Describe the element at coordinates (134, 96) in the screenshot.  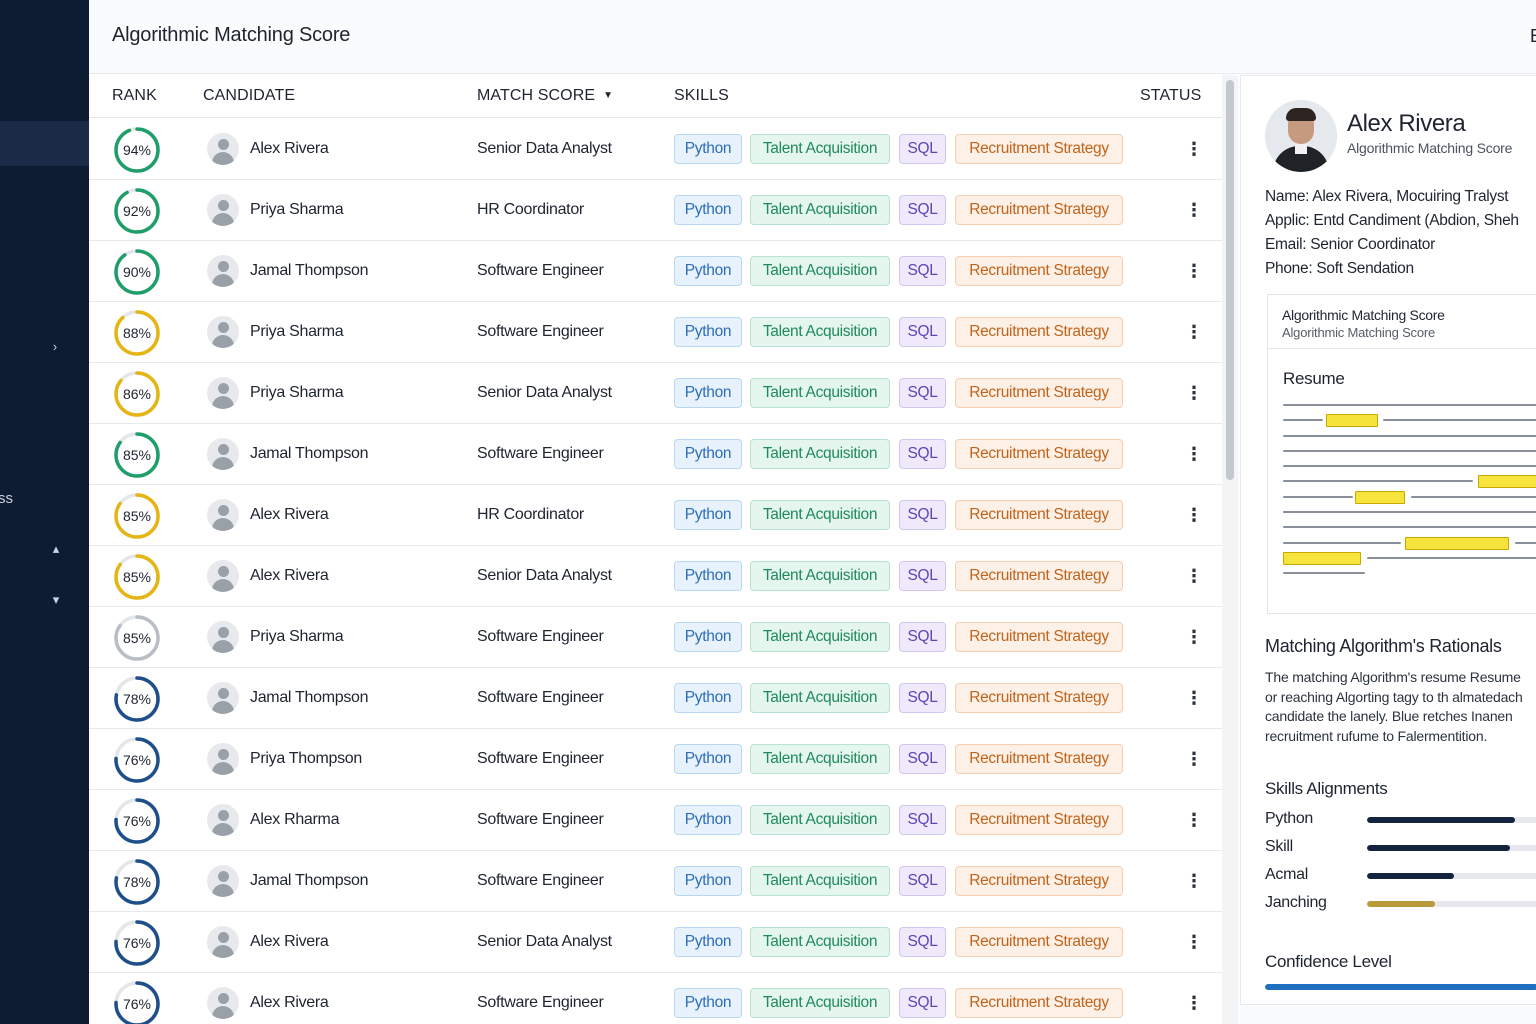
I see `column-header-rank: RANK` at that location.